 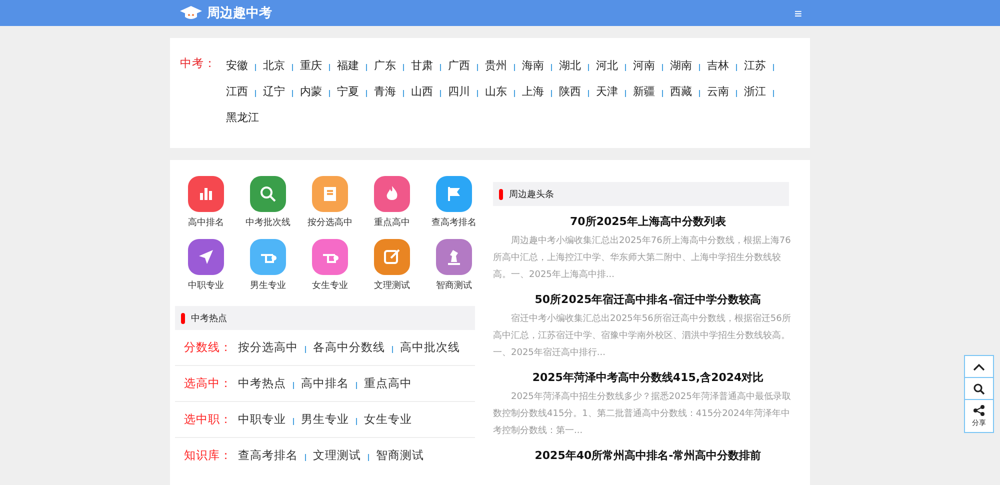 What do you see at coordinates (348, 91) in the screenshot?
I see `province-link: 宁夏` at bounding box center [348, 91].